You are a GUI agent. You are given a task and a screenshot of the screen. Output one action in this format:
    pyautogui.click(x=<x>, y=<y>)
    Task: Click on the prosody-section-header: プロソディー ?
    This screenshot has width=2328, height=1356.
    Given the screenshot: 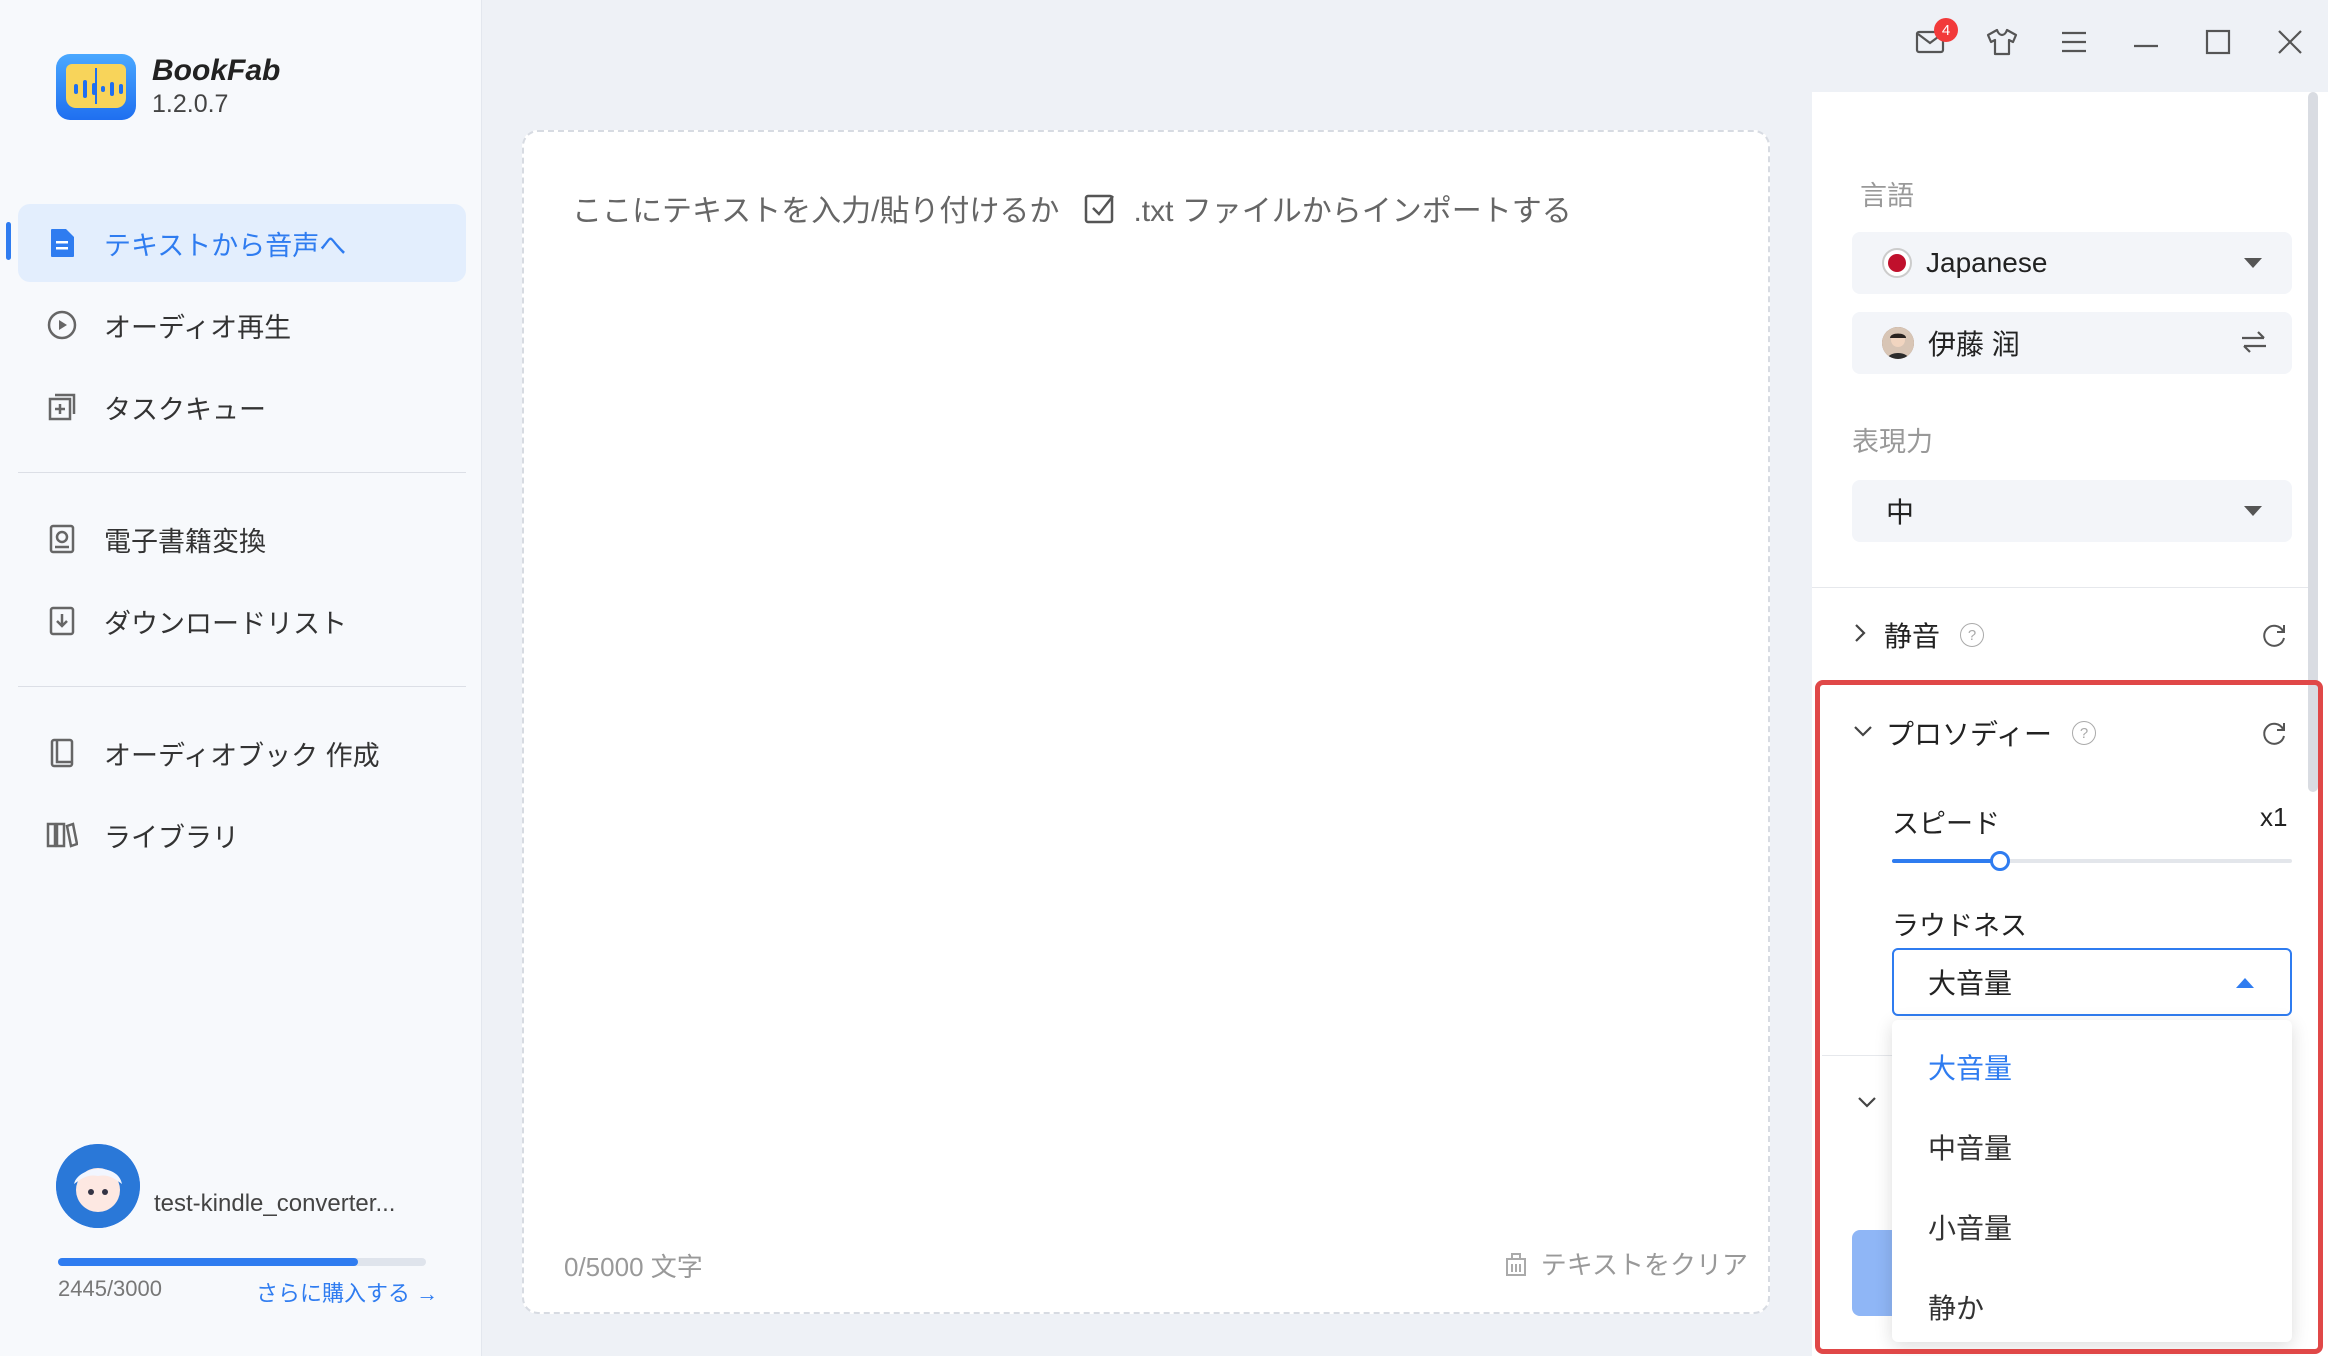 What is the action you would take?
    pyautogui.click(x=2072, y=733)
    